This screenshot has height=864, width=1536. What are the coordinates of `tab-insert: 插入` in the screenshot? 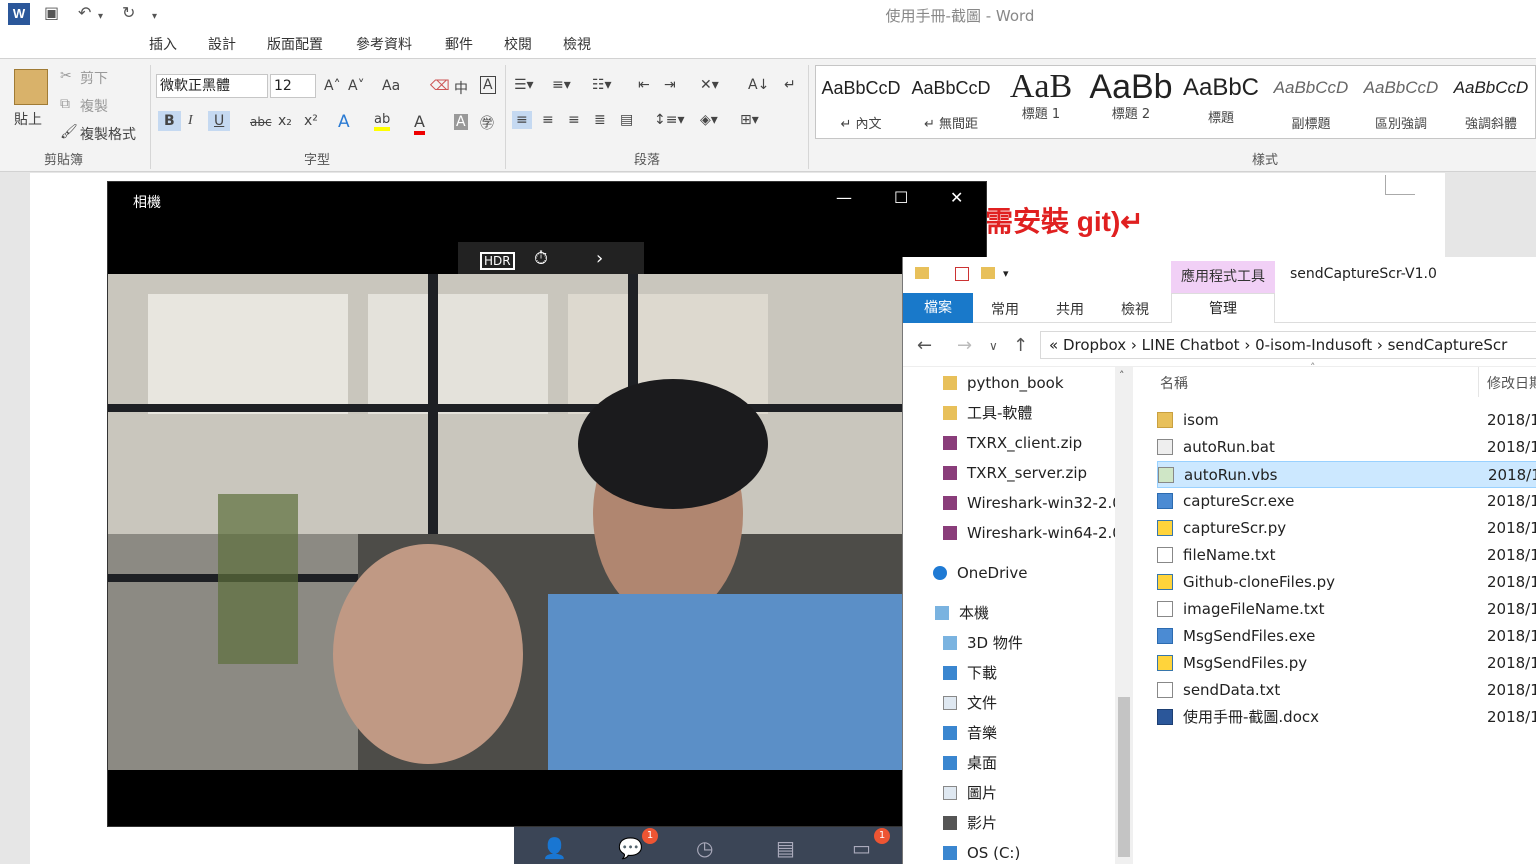 It's located at (163, 44).